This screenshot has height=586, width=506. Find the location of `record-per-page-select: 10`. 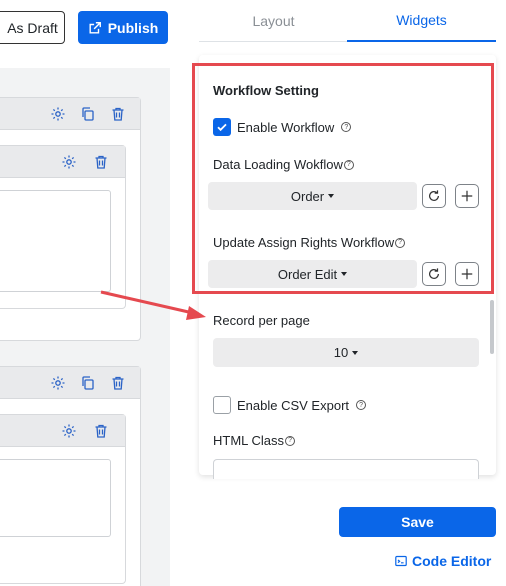

record-per-page-select: 10 is located at coordinates (346, 352).